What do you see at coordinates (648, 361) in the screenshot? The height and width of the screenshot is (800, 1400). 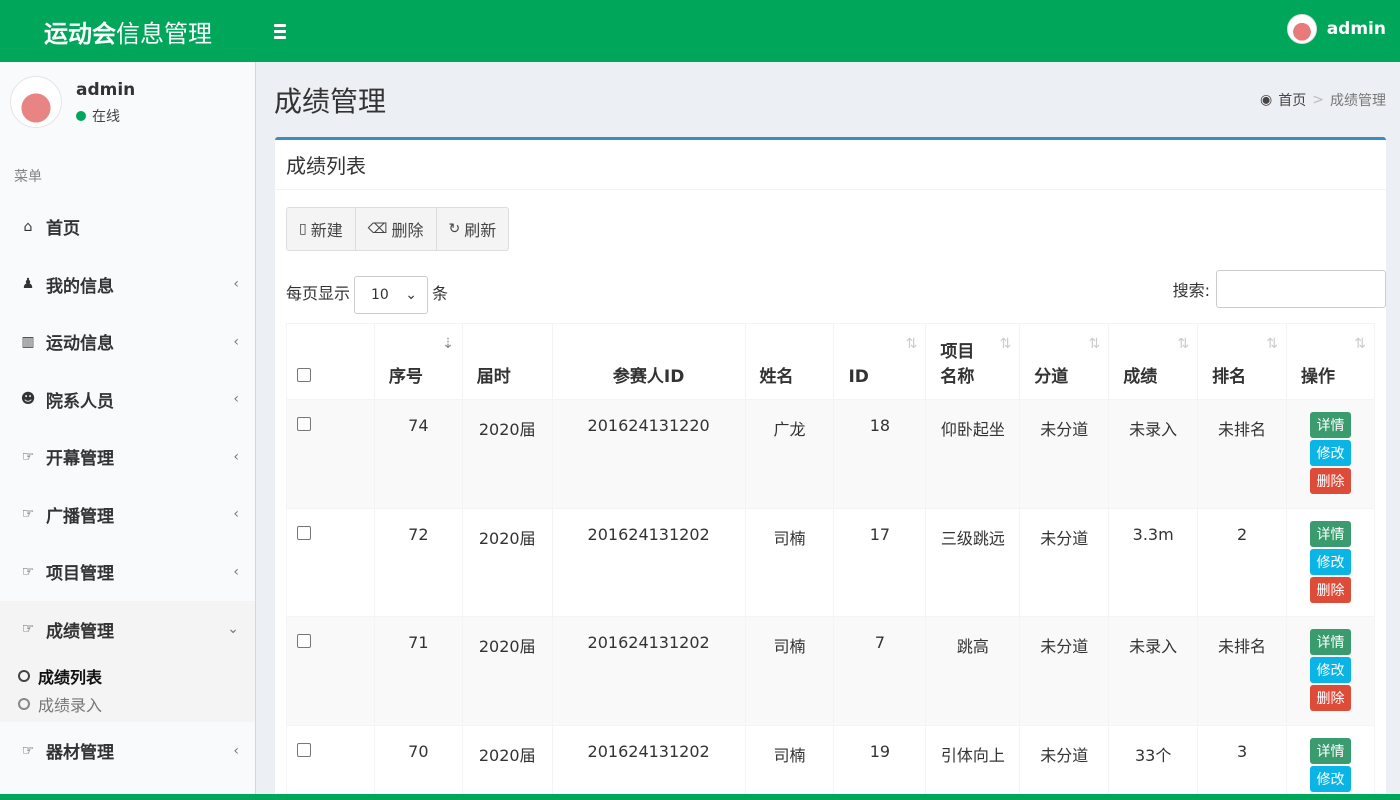 I see `column-header-participant-id: 参赛人ID` at bounding box center [648, 361].